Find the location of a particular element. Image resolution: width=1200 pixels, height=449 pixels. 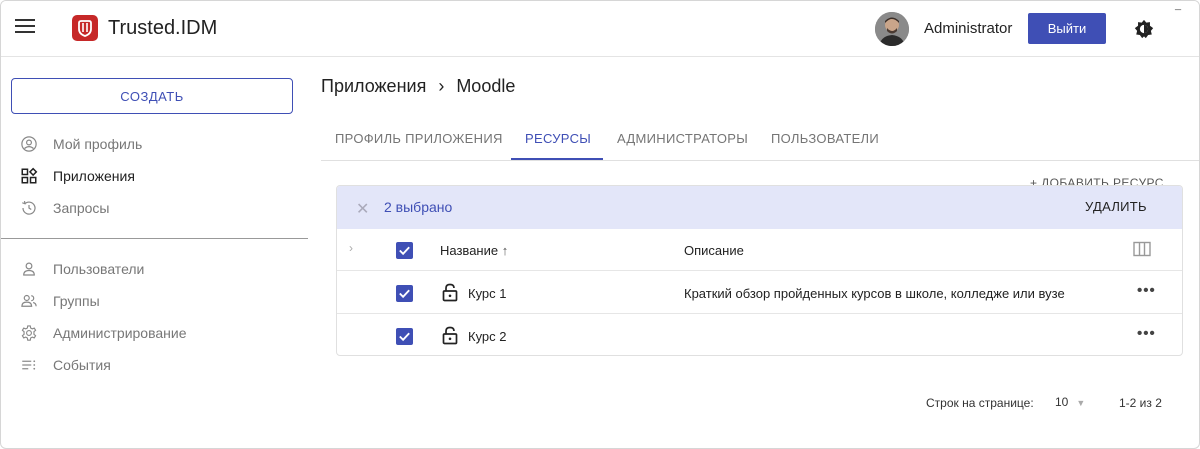

resource-name: Курс 1 is located at coordinates (487, 293).